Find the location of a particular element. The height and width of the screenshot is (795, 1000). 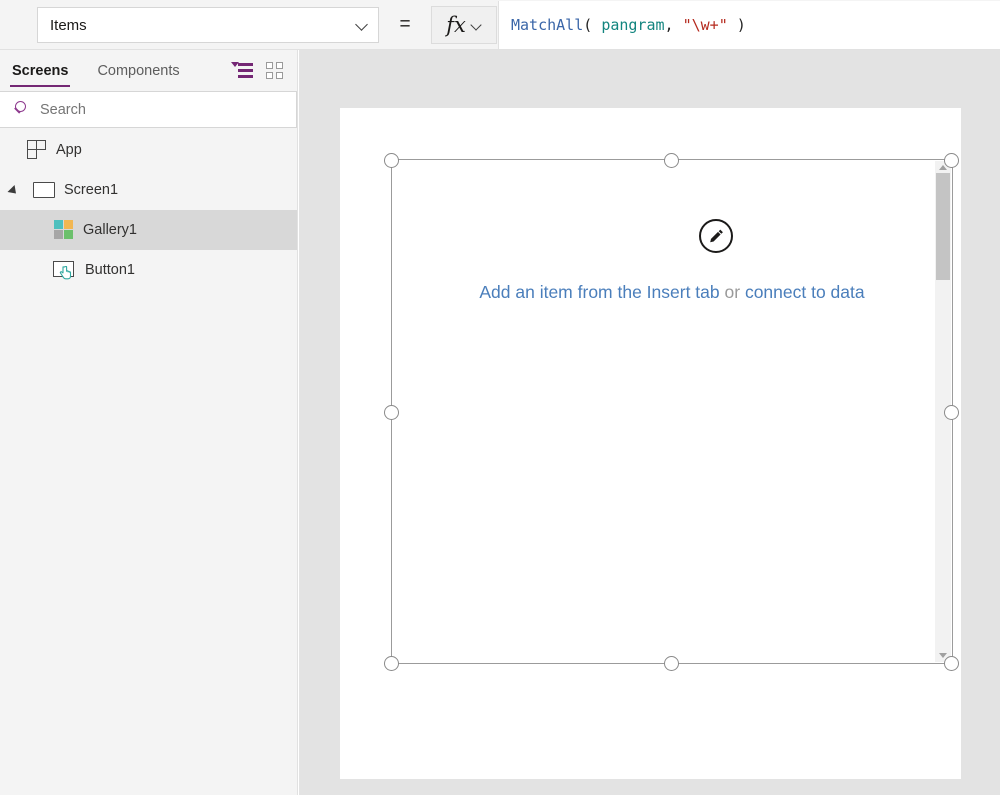

button-icon is located at coordinates (64, 270).